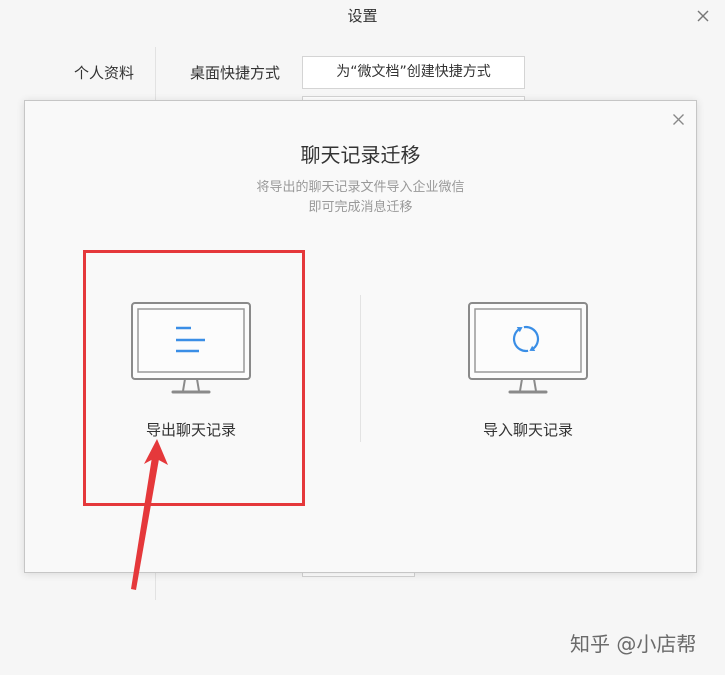  What do you see at coordinates (360, 155) in the screenshot?
I see `dialog-title: 聊天记录迁移` at bounding box center [360, 155].